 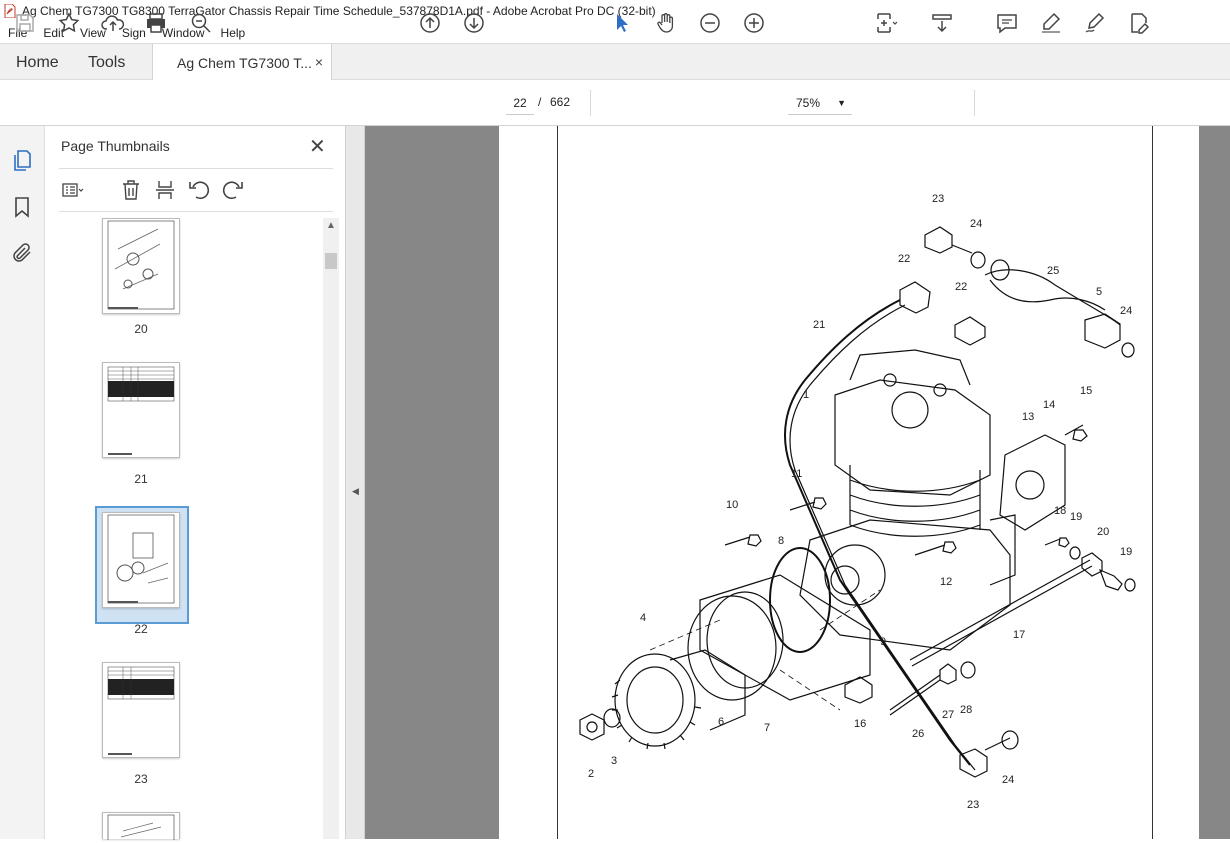 I want to click on callout-19: 19, so click(x=1126, y=552).